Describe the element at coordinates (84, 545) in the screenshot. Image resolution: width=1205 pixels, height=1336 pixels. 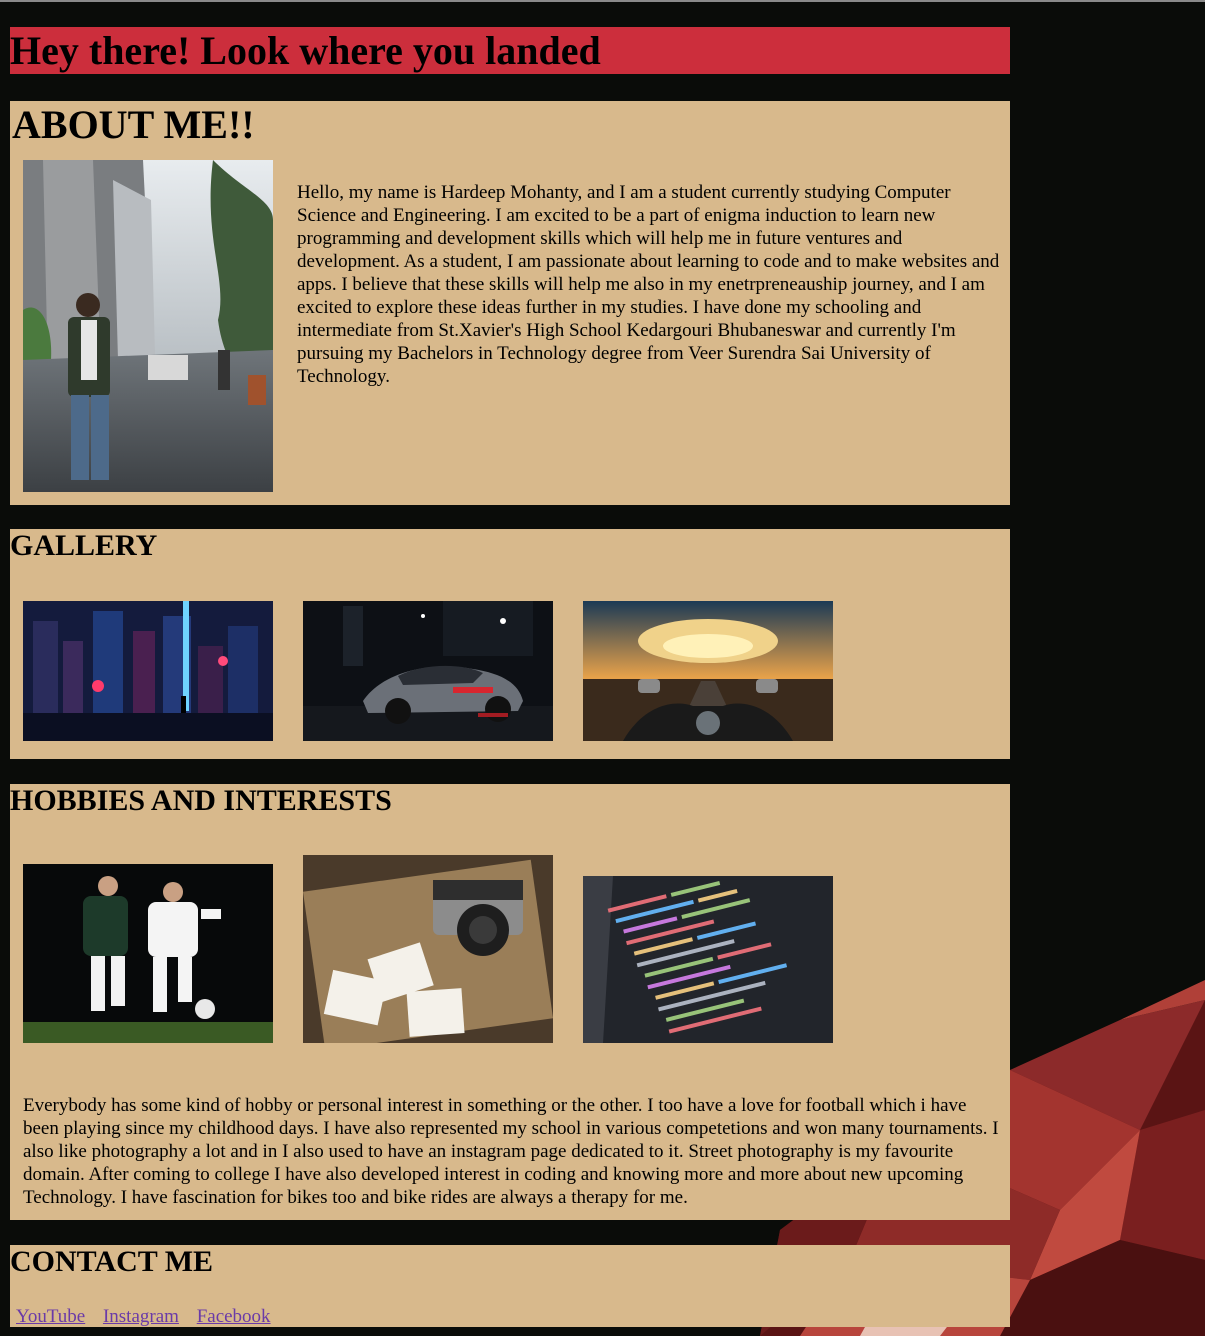
I see `gallery-heading: GALLERY` at that location.